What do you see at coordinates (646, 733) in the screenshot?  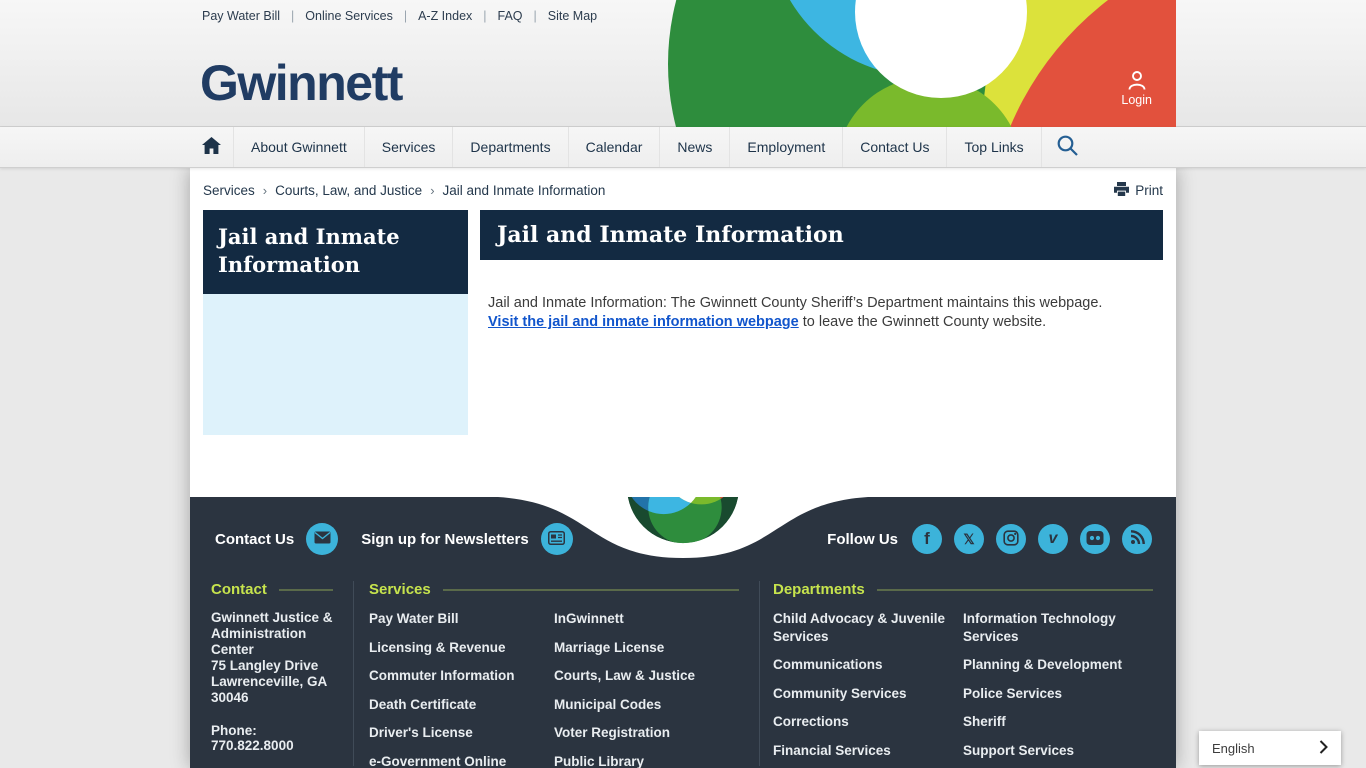 I see `footer-link-voter-registration: Voter Registration` at bounding box center [646, 733].